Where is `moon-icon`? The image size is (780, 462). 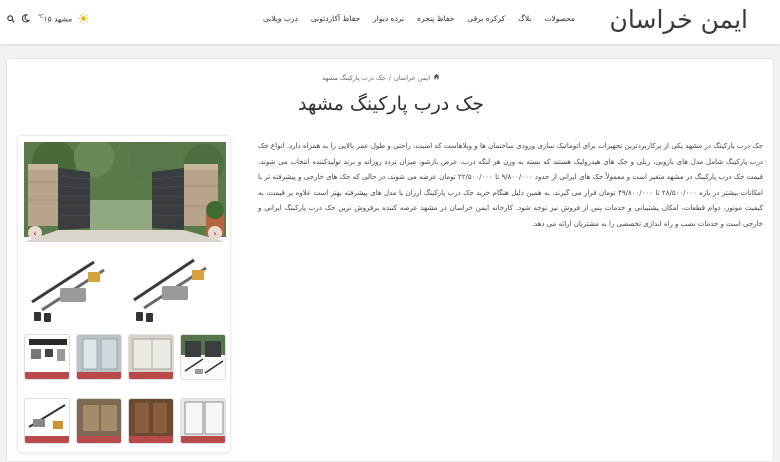
moon-icon is located at coordinates (25, 18).